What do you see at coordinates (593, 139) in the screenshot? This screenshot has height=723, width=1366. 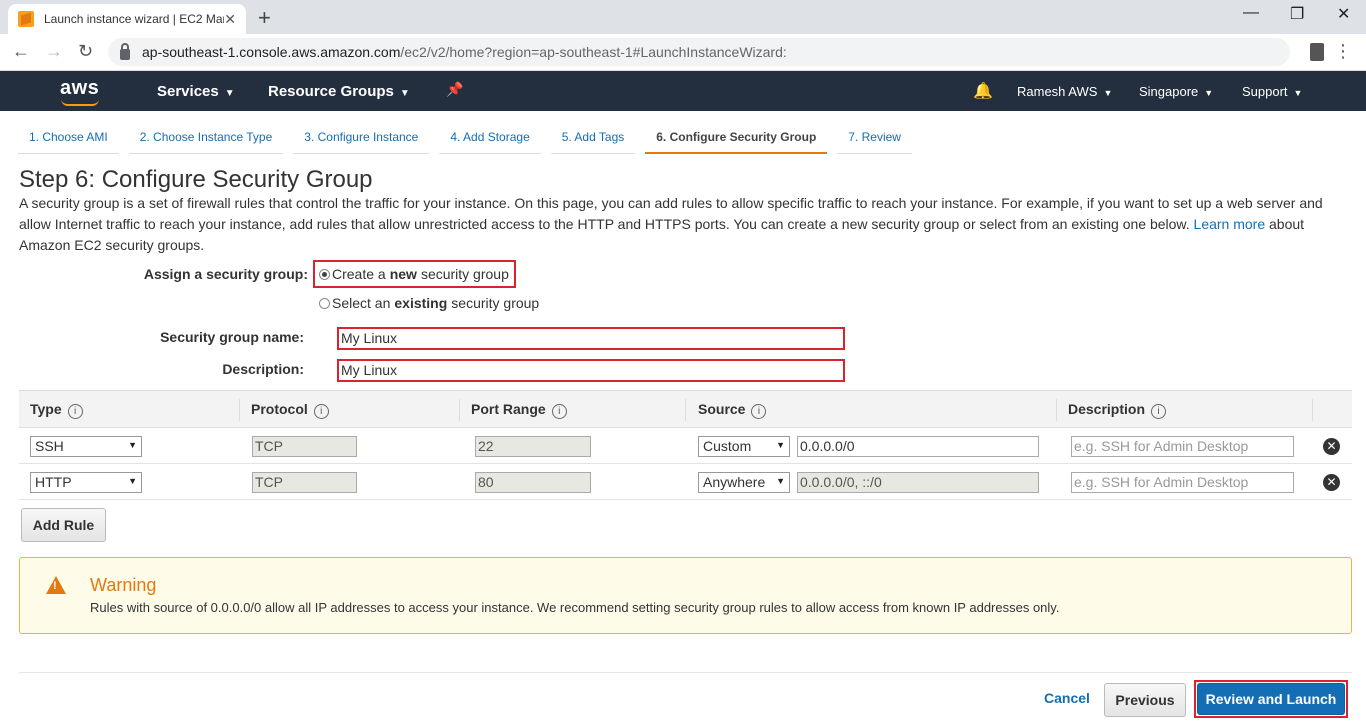 I see `step-add-tags: 5. Add Tags` at bounding box center [593, 139].